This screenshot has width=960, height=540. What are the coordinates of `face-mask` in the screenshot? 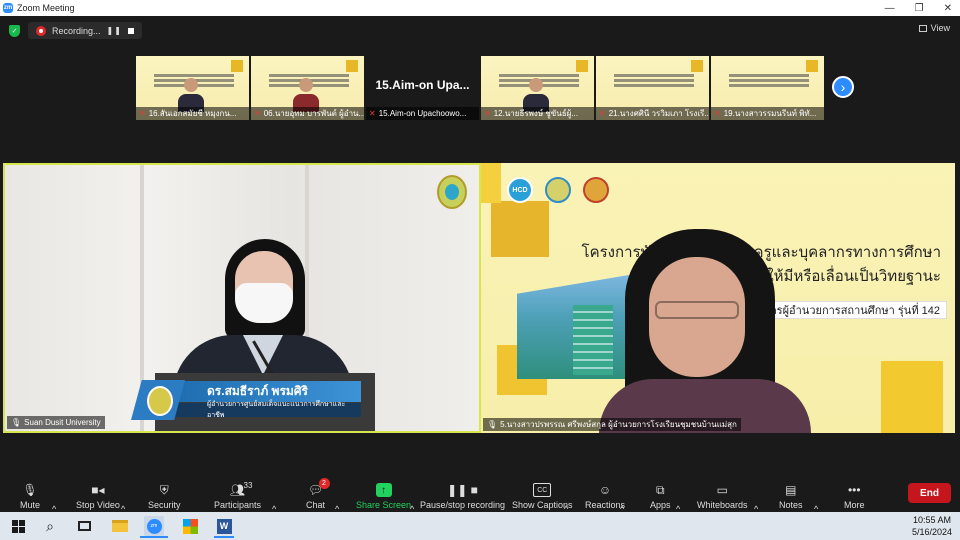 It's located at (264, 303).